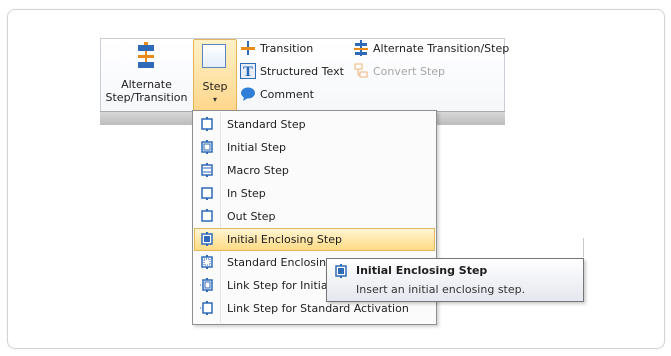 This screenshot has height=356, width=671. I want to click on menu-item-in-step: In Step, so click(314, 193).